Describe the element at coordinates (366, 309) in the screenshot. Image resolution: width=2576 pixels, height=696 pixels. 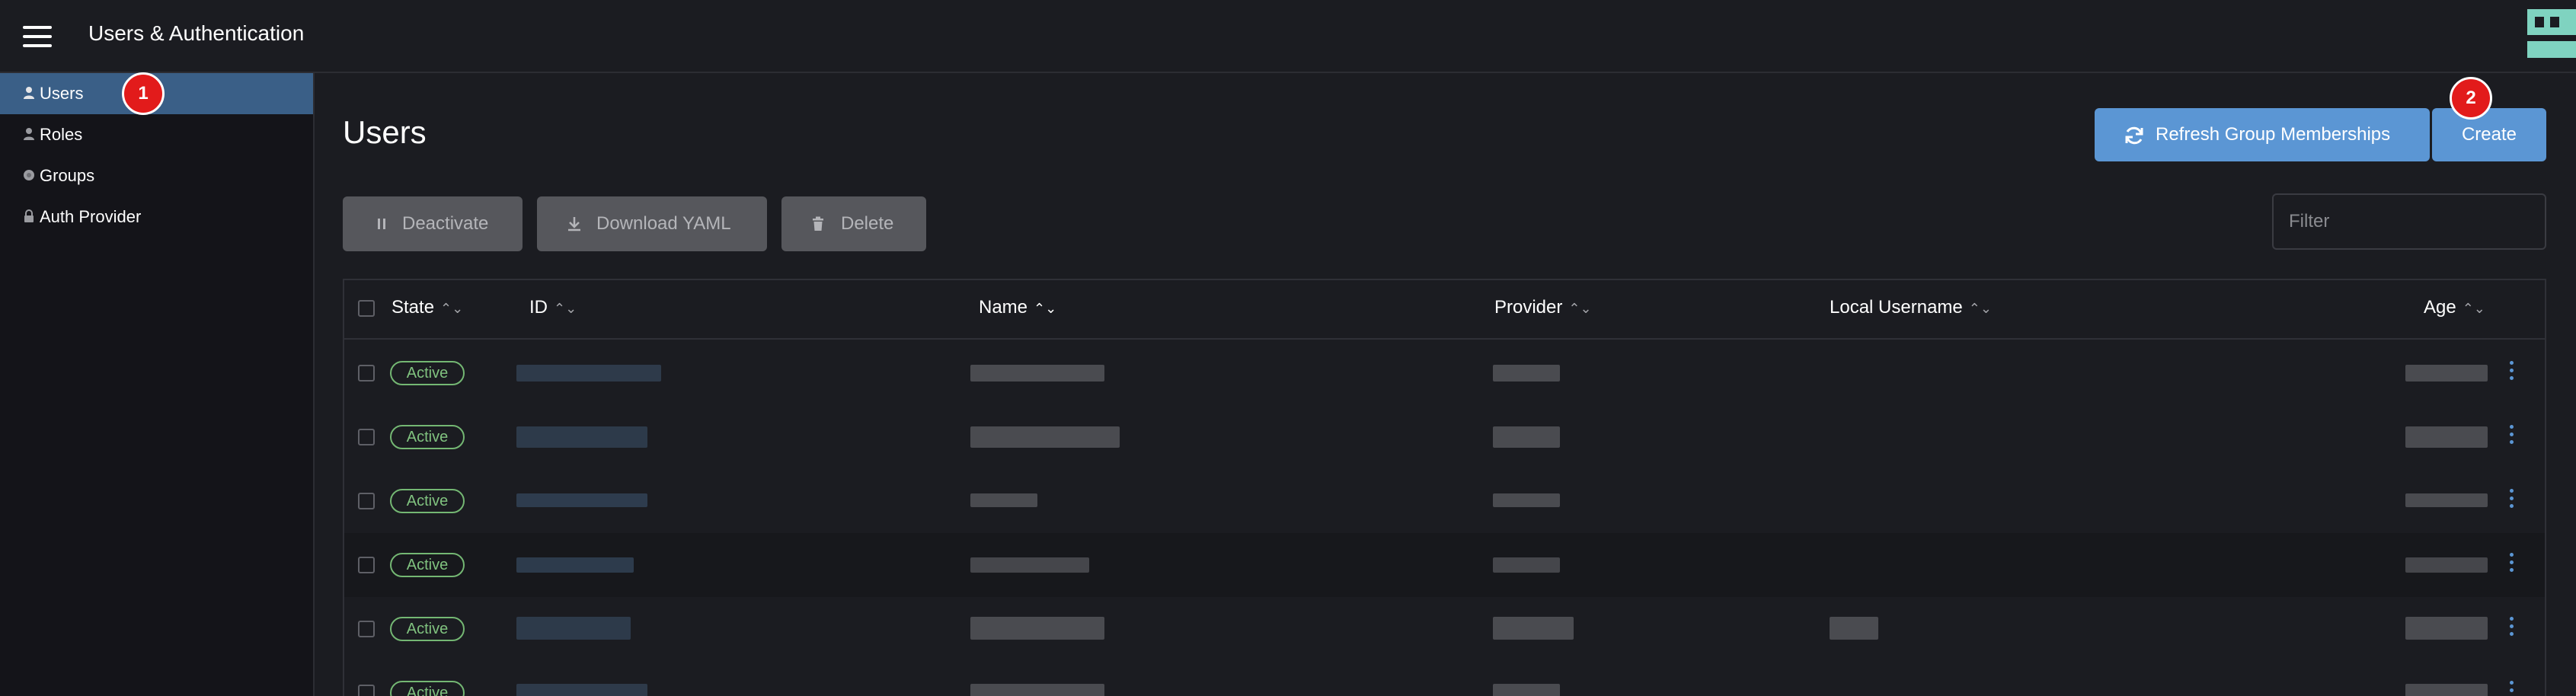
I see `select-all-checkbox` at that location.